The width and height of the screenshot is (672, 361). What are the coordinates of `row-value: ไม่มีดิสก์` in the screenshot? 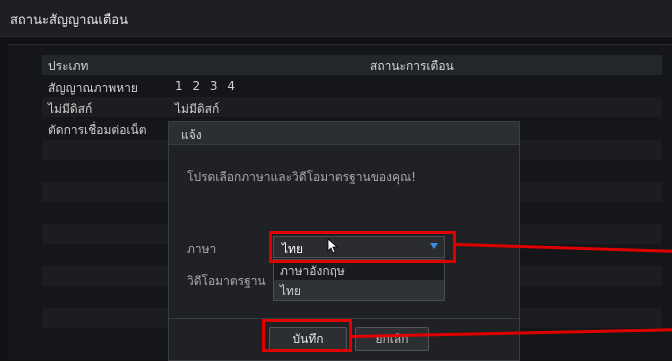 It's located at (197, 109).